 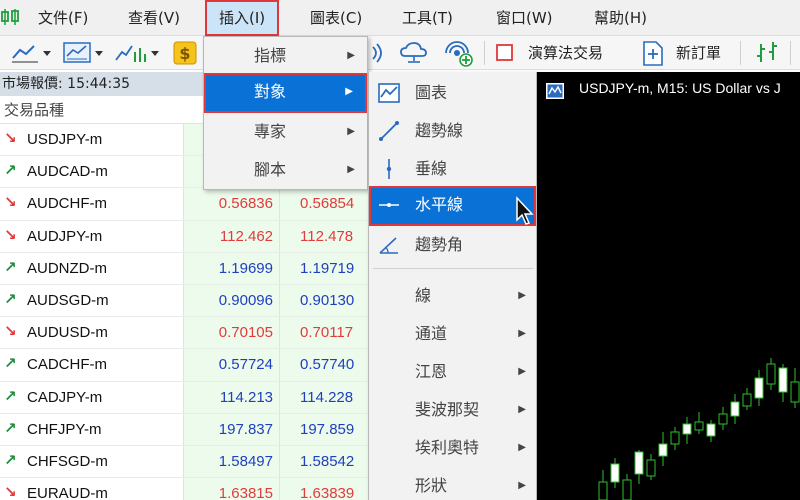 I want to click on insert-menu-indicators-label: 指標, so click(x=270, y=55).